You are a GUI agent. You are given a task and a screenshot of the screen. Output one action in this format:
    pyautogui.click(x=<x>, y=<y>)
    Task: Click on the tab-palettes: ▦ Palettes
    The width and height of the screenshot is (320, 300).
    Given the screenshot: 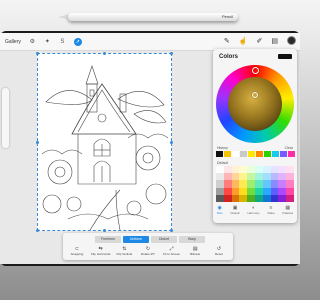 What is the action you would take?
    pyautogui.click(x=287, y=210)
    